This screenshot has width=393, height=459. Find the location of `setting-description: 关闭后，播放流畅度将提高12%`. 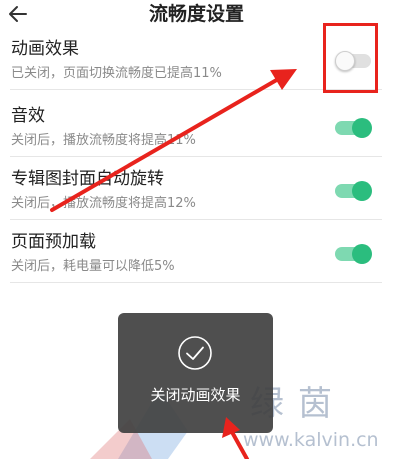

setting-description: 关闭后，播放流畅度将提高12% is located at coordinates (103, 203).